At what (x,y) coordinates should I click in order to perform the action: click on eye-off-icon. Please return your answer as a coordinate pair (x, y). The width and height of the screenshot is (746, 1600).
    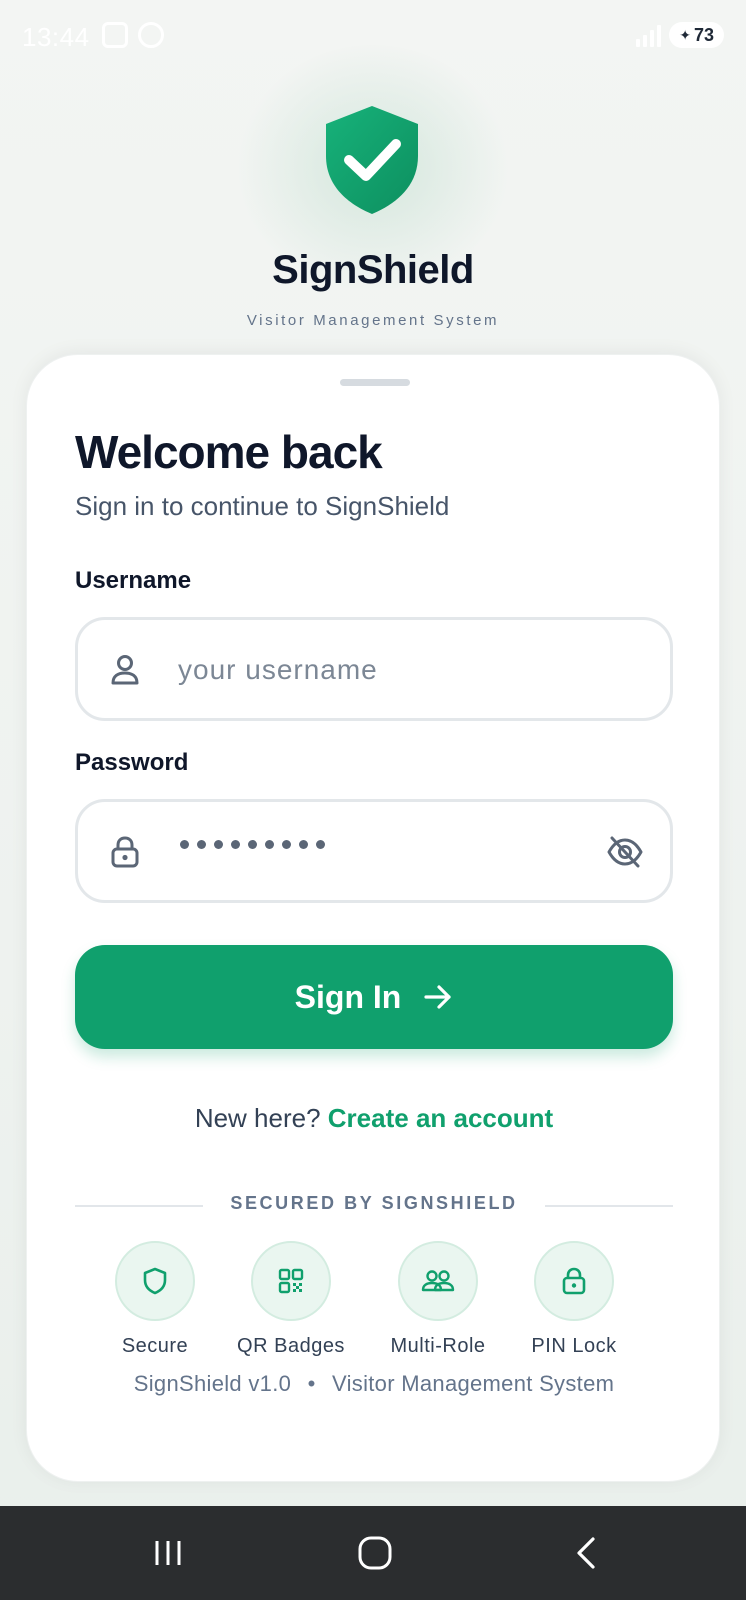
    Looking at the image, I should click on (625, 852).